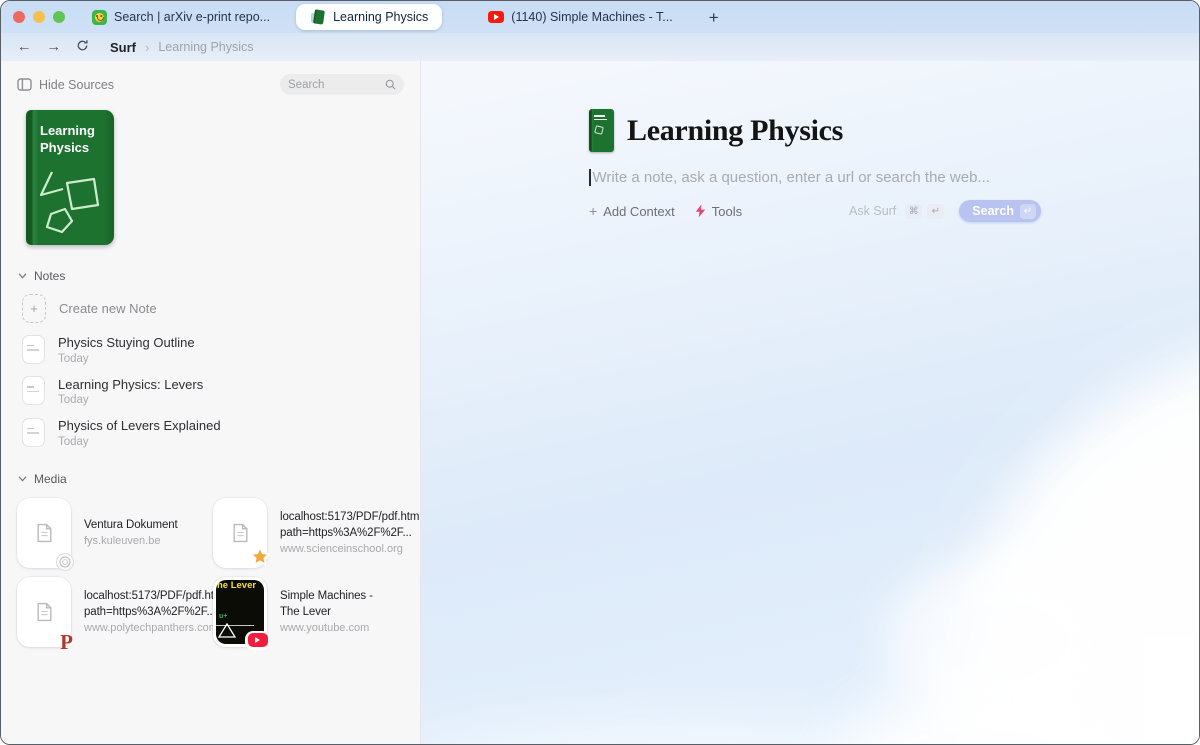  What do you see at coordinates (221, 391) in the screenshot?
I see `note-item: Learning Physics: Levers Today` at bounding box center [221, 391].